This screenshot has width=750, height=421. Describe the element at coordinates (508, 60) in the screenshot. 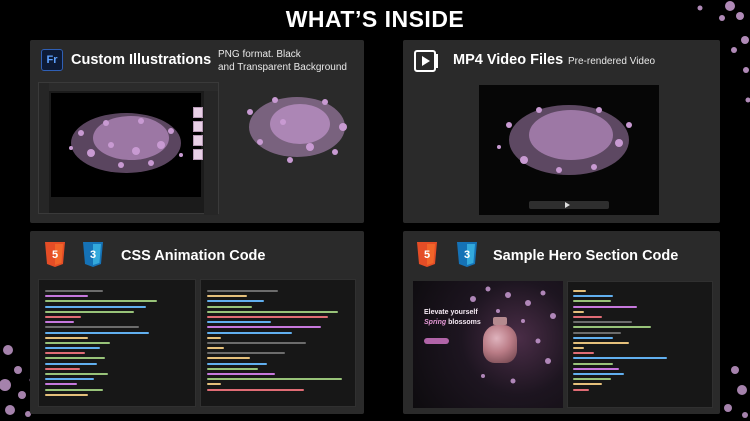

I see `video-title: MP4 Video Files` at that location.